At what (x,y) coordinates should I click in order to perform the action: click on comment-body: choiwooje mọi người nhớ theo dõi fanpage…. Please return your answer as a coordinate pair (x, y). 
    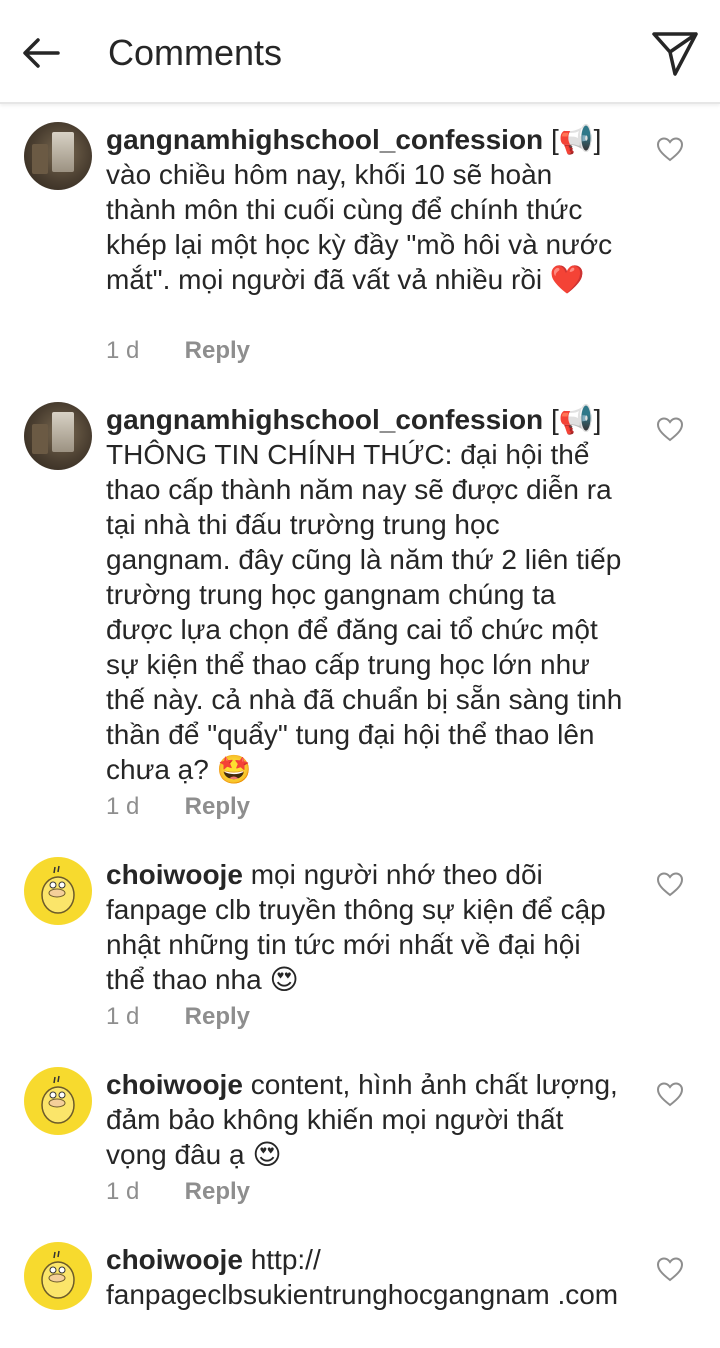
    Looking at the image, I should click on (366, 927).